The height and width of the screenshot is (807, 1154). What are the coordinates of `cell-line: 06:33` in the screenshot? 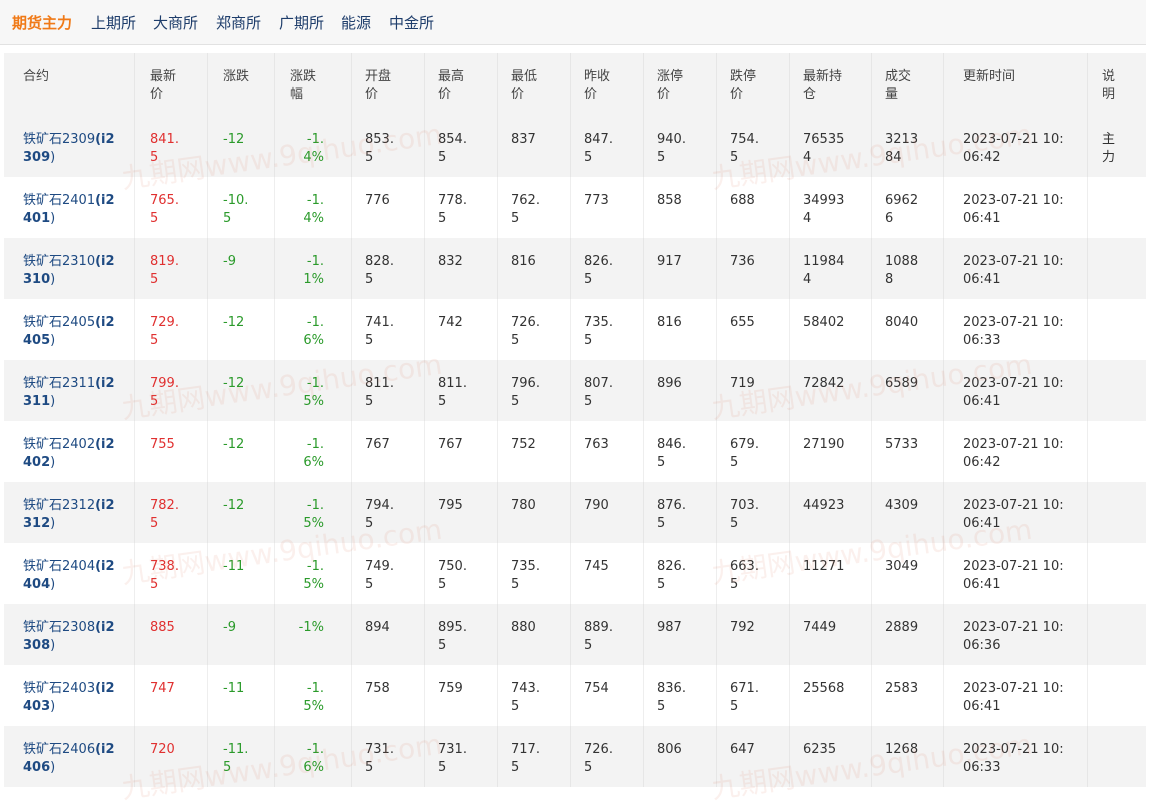 It's located at (982, 340).